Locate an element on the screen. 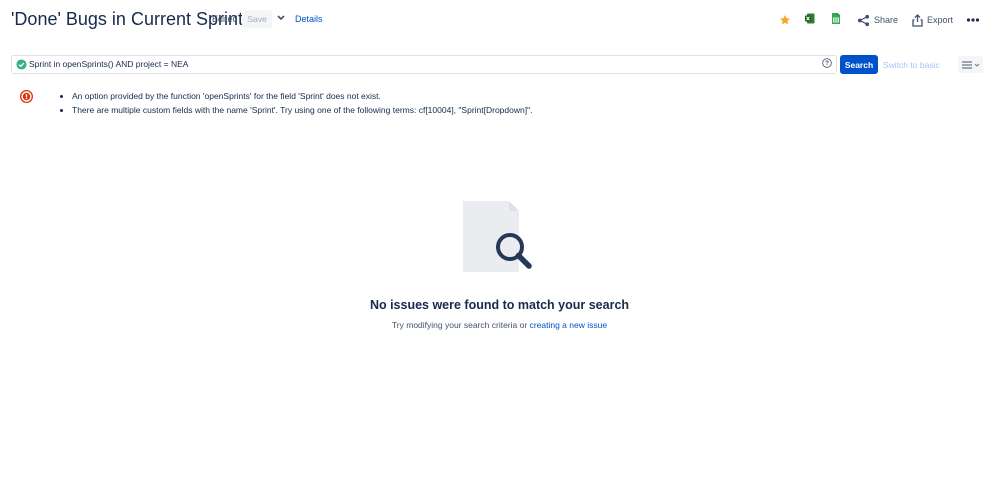  share-icon is located at coordinates (863, 20).